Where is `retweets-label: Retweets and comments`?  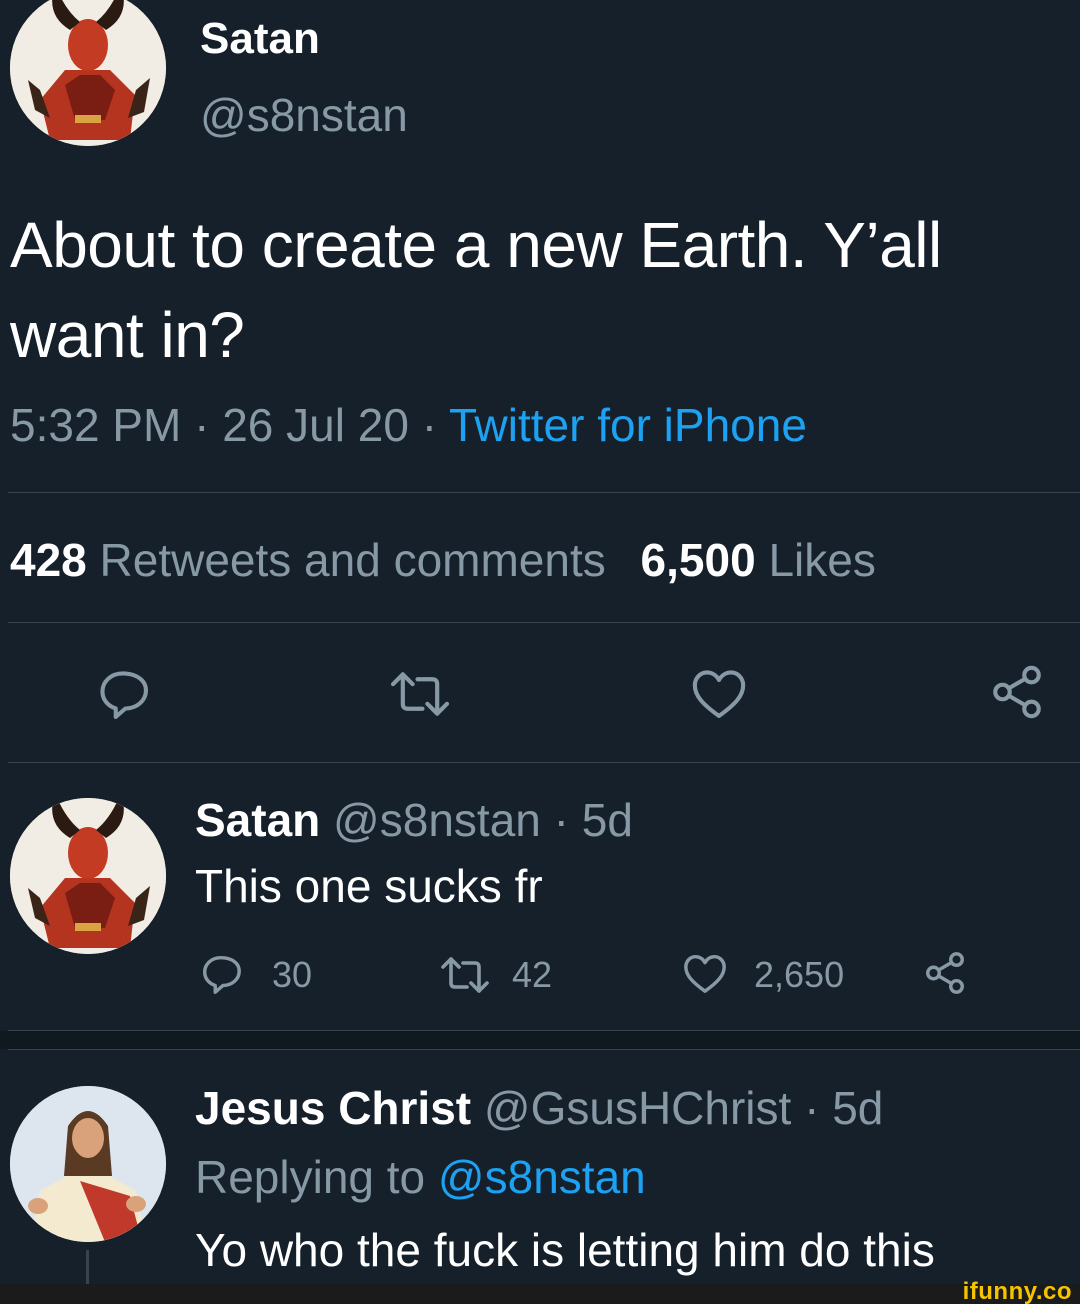
retweets-label: Retweets and comments is located at coordinates (352, 560).